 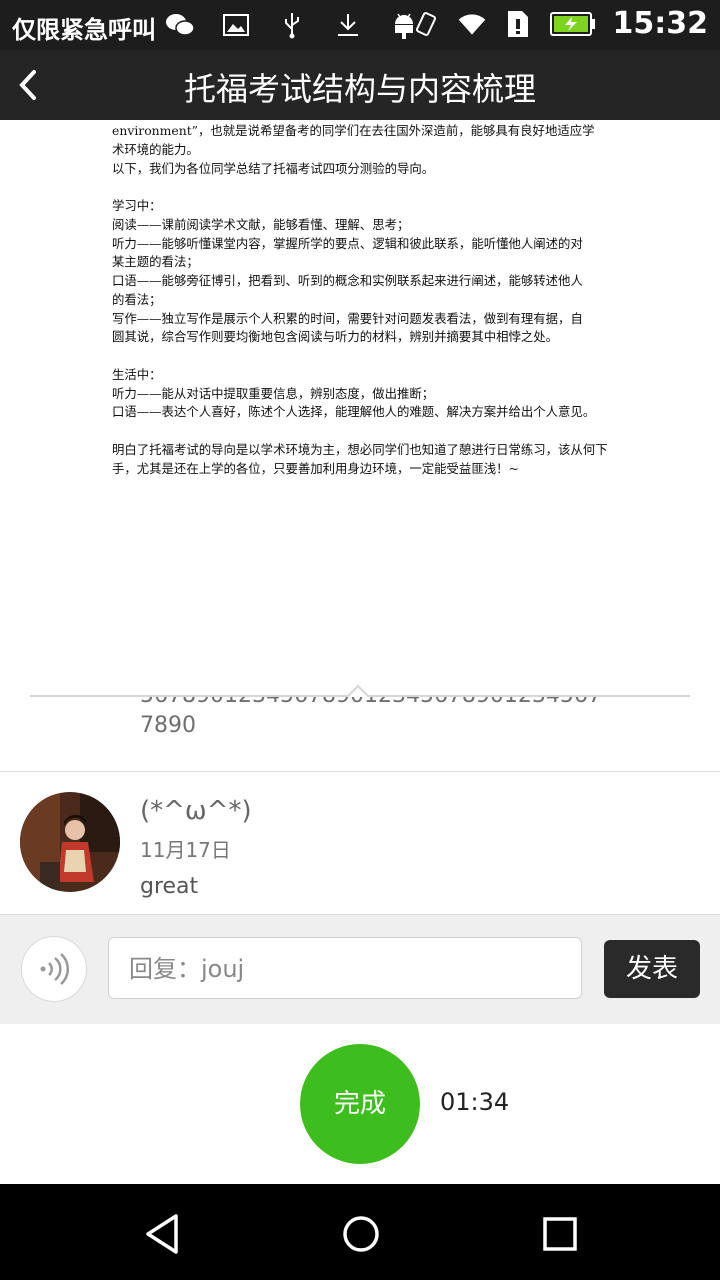 I want to click on reply-input: 回复：jouj, so click(x=345, y=968).